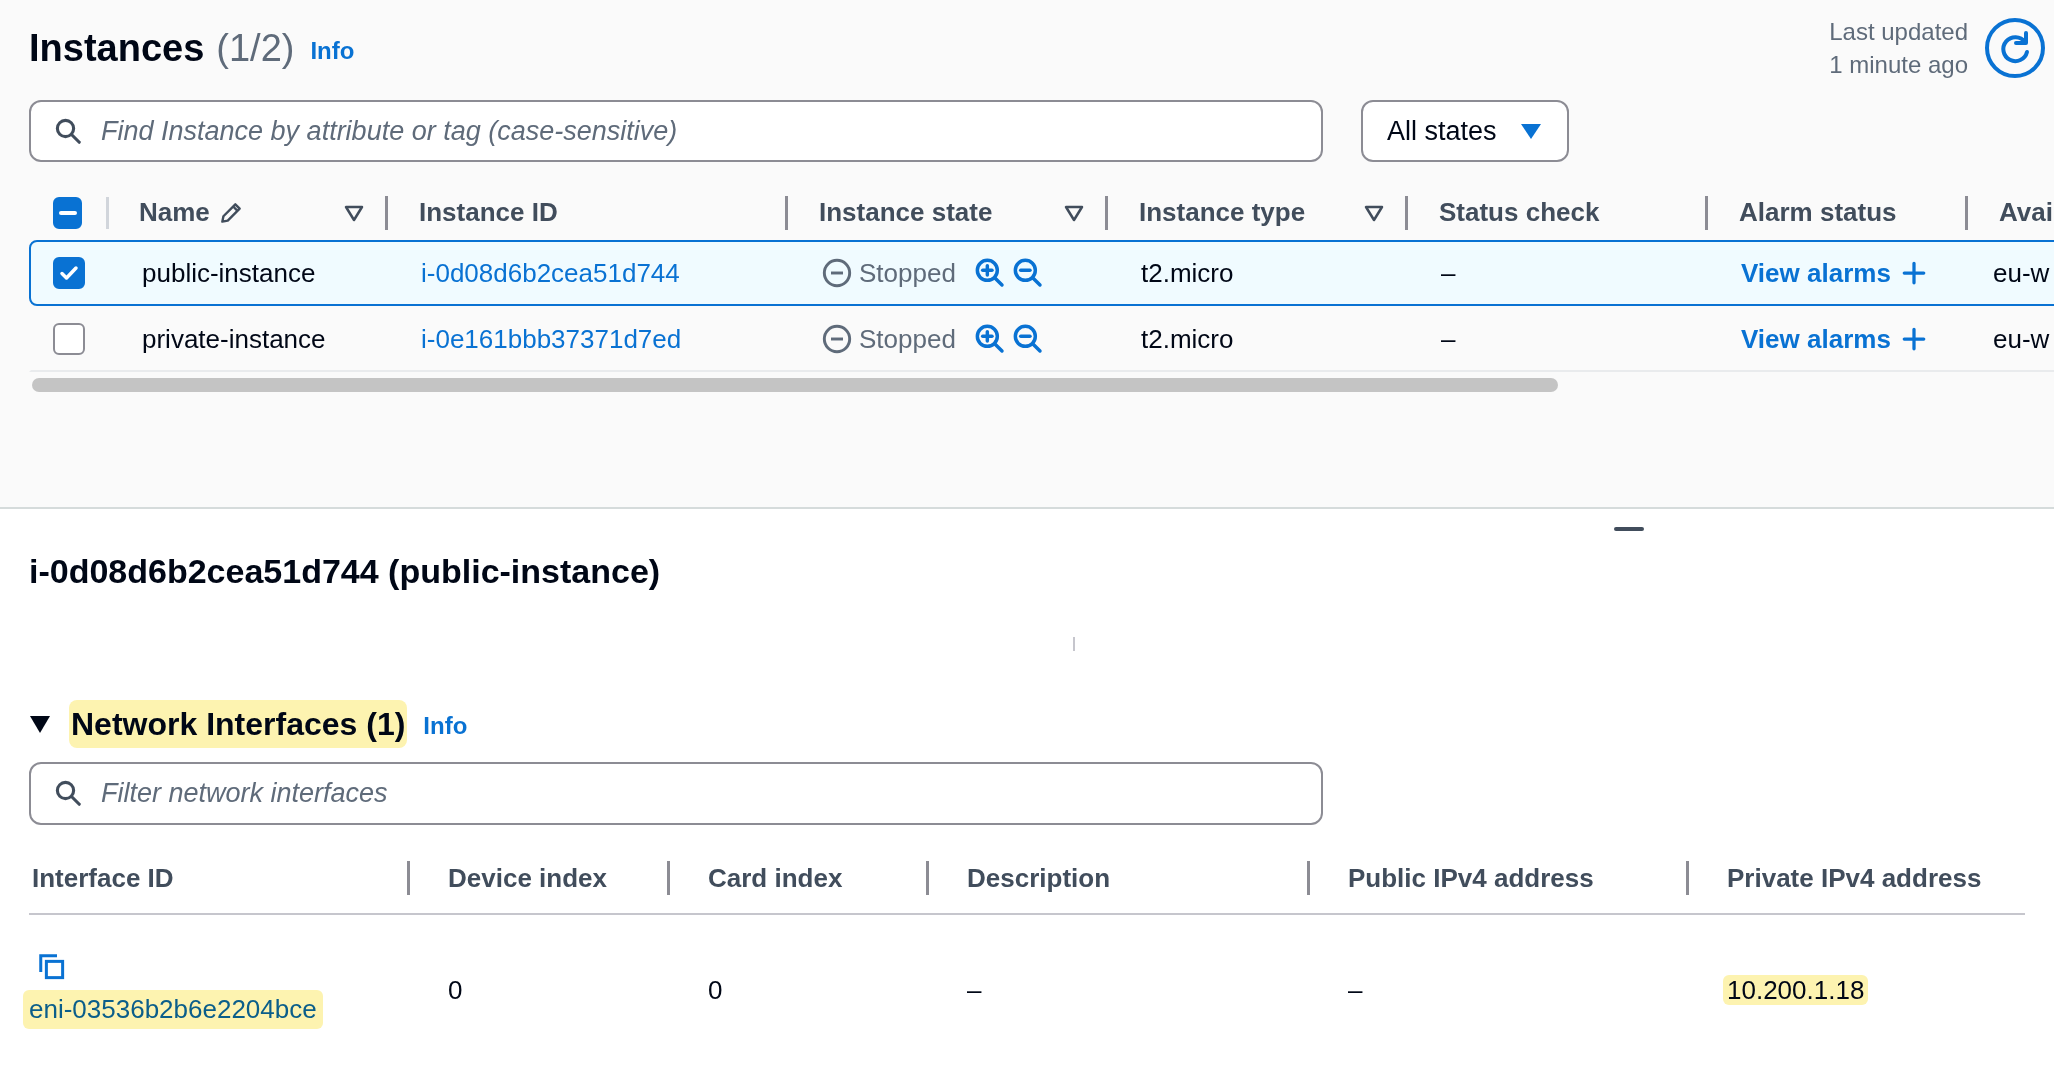  I want to click on details-title: i-0d08d6b2cea51d744 (public-instance), so click(345, 571).